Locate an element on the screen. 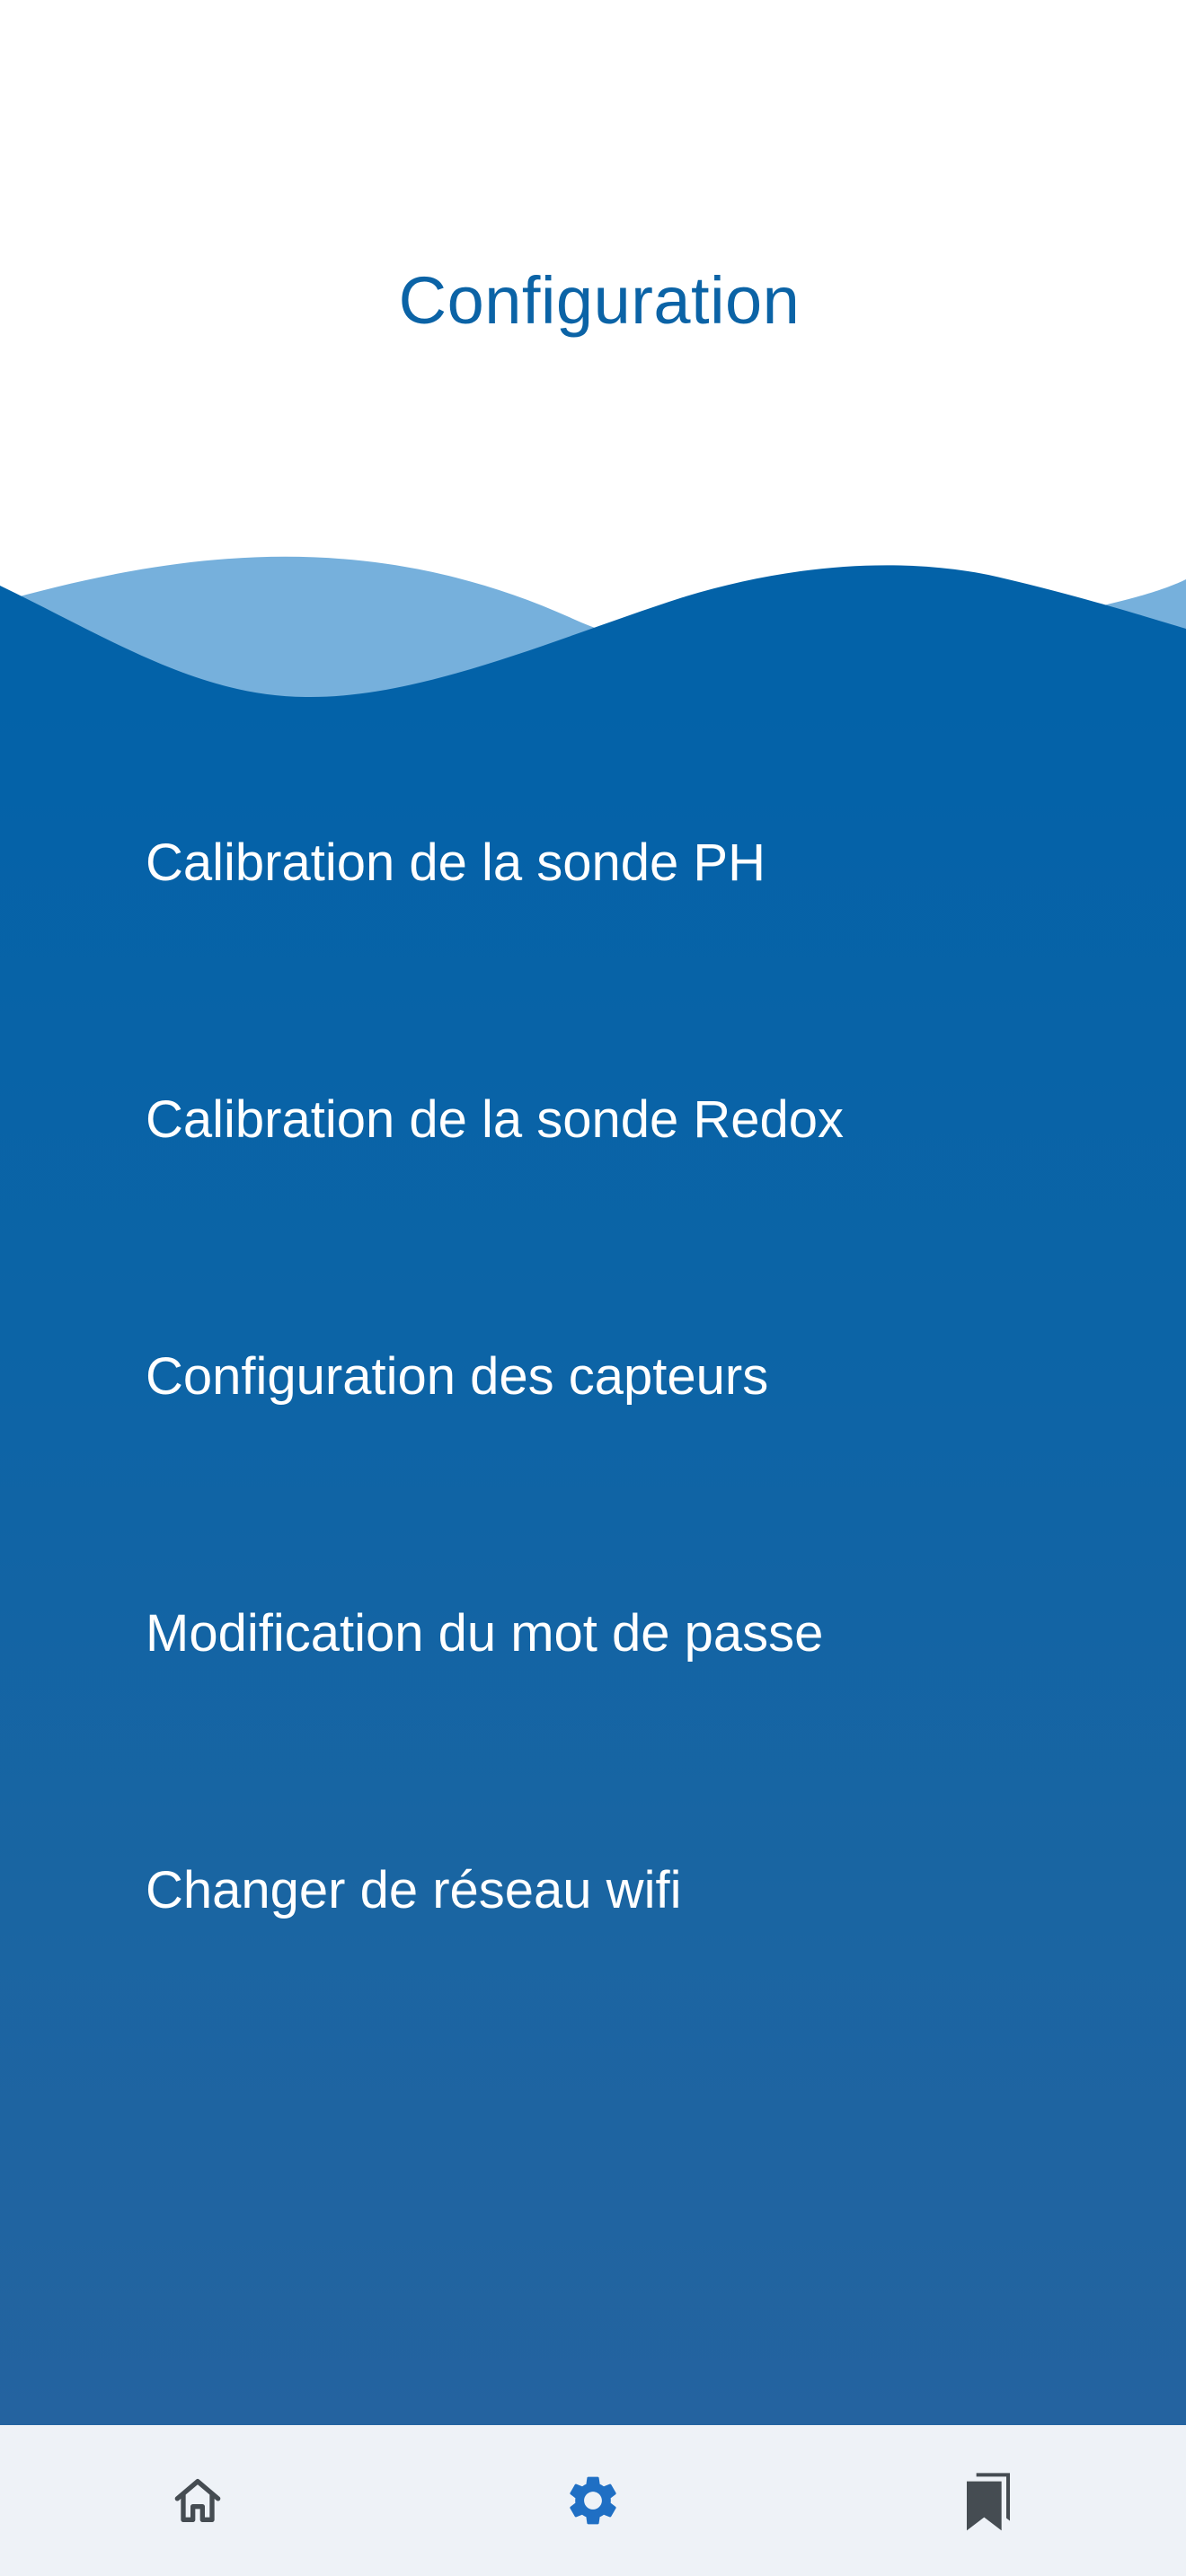 This screenshot has height=2576, width=1186. nav-bookmarks-button is located at coordinates (988, 2500).